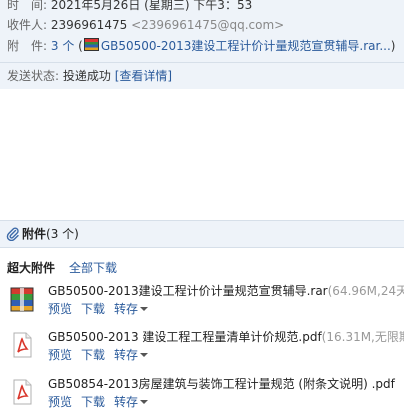  What do you see at coordinates (143, 76) in the screenshot?
I see `status-detail-link: [查看详情]` at bounding box center [143, 76].